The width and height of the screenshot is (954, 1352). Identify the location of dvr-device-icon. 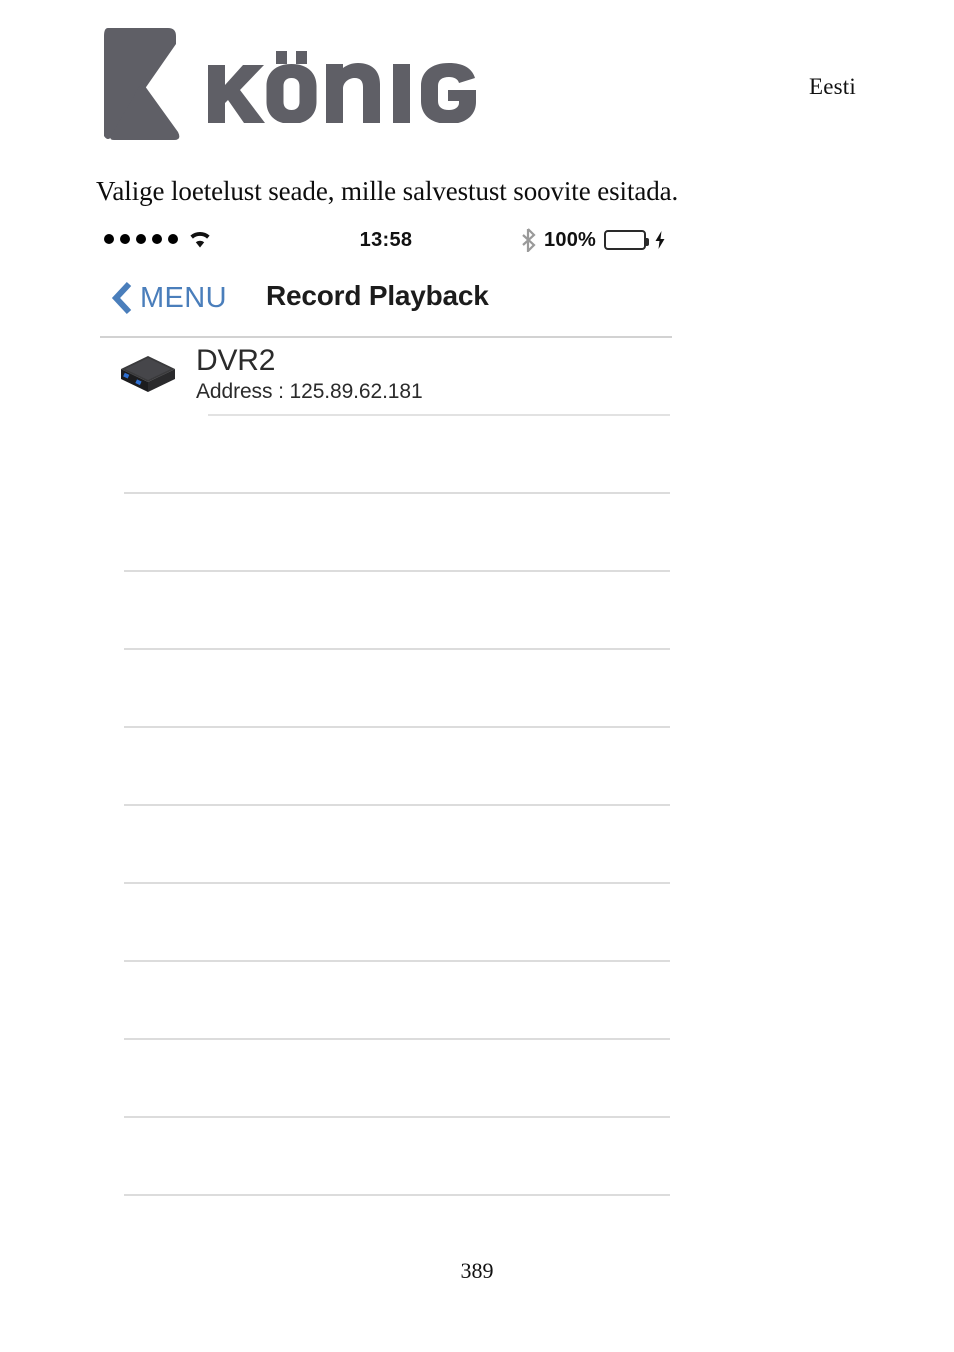
(148, 374).